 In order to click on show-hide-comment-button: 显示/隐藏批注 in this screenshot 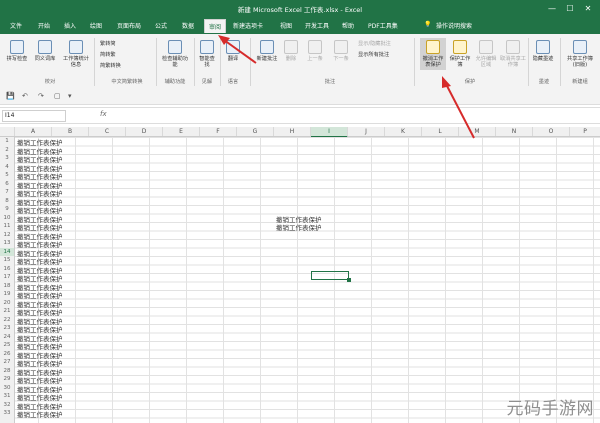, I will do `click(374, 43)`.